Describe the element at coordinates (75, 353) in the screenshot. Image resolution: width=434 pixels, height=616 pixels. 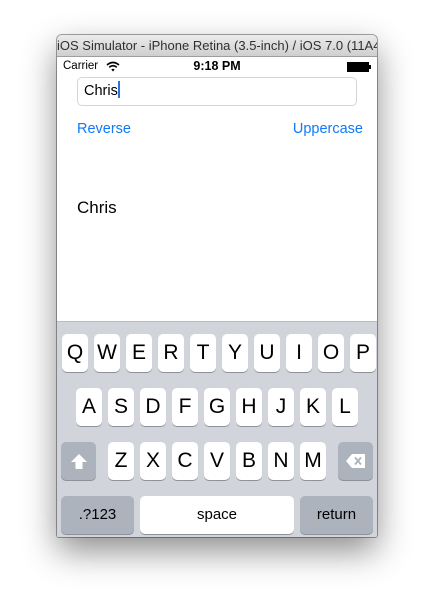
I see `key-q: Q` at that location.